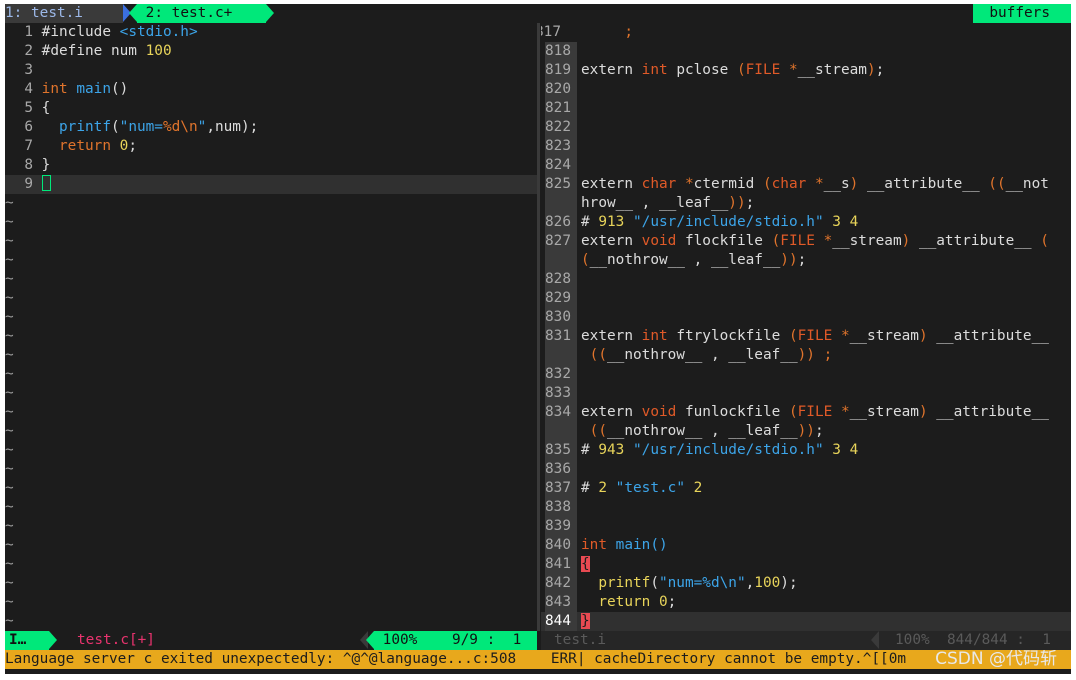 The width and height of the screenshot is (1076, 680). Describe the element at coordinates (1015, 13) in the screenshot. I see `buffers-label: buffers` at that location.